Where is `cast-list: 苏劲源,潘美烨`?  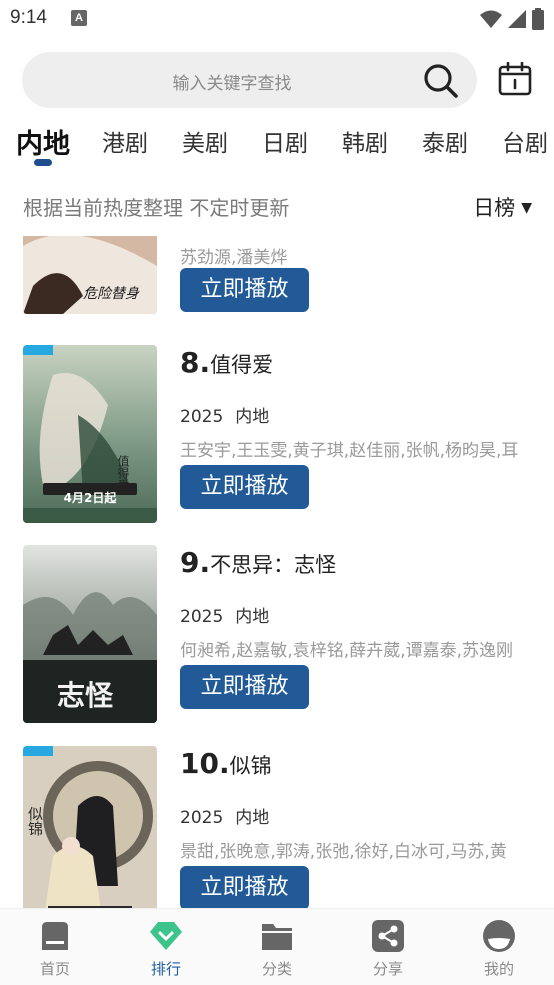 cast-list: 苏劲源,潘美烨 is located at coordinates (234, 258).